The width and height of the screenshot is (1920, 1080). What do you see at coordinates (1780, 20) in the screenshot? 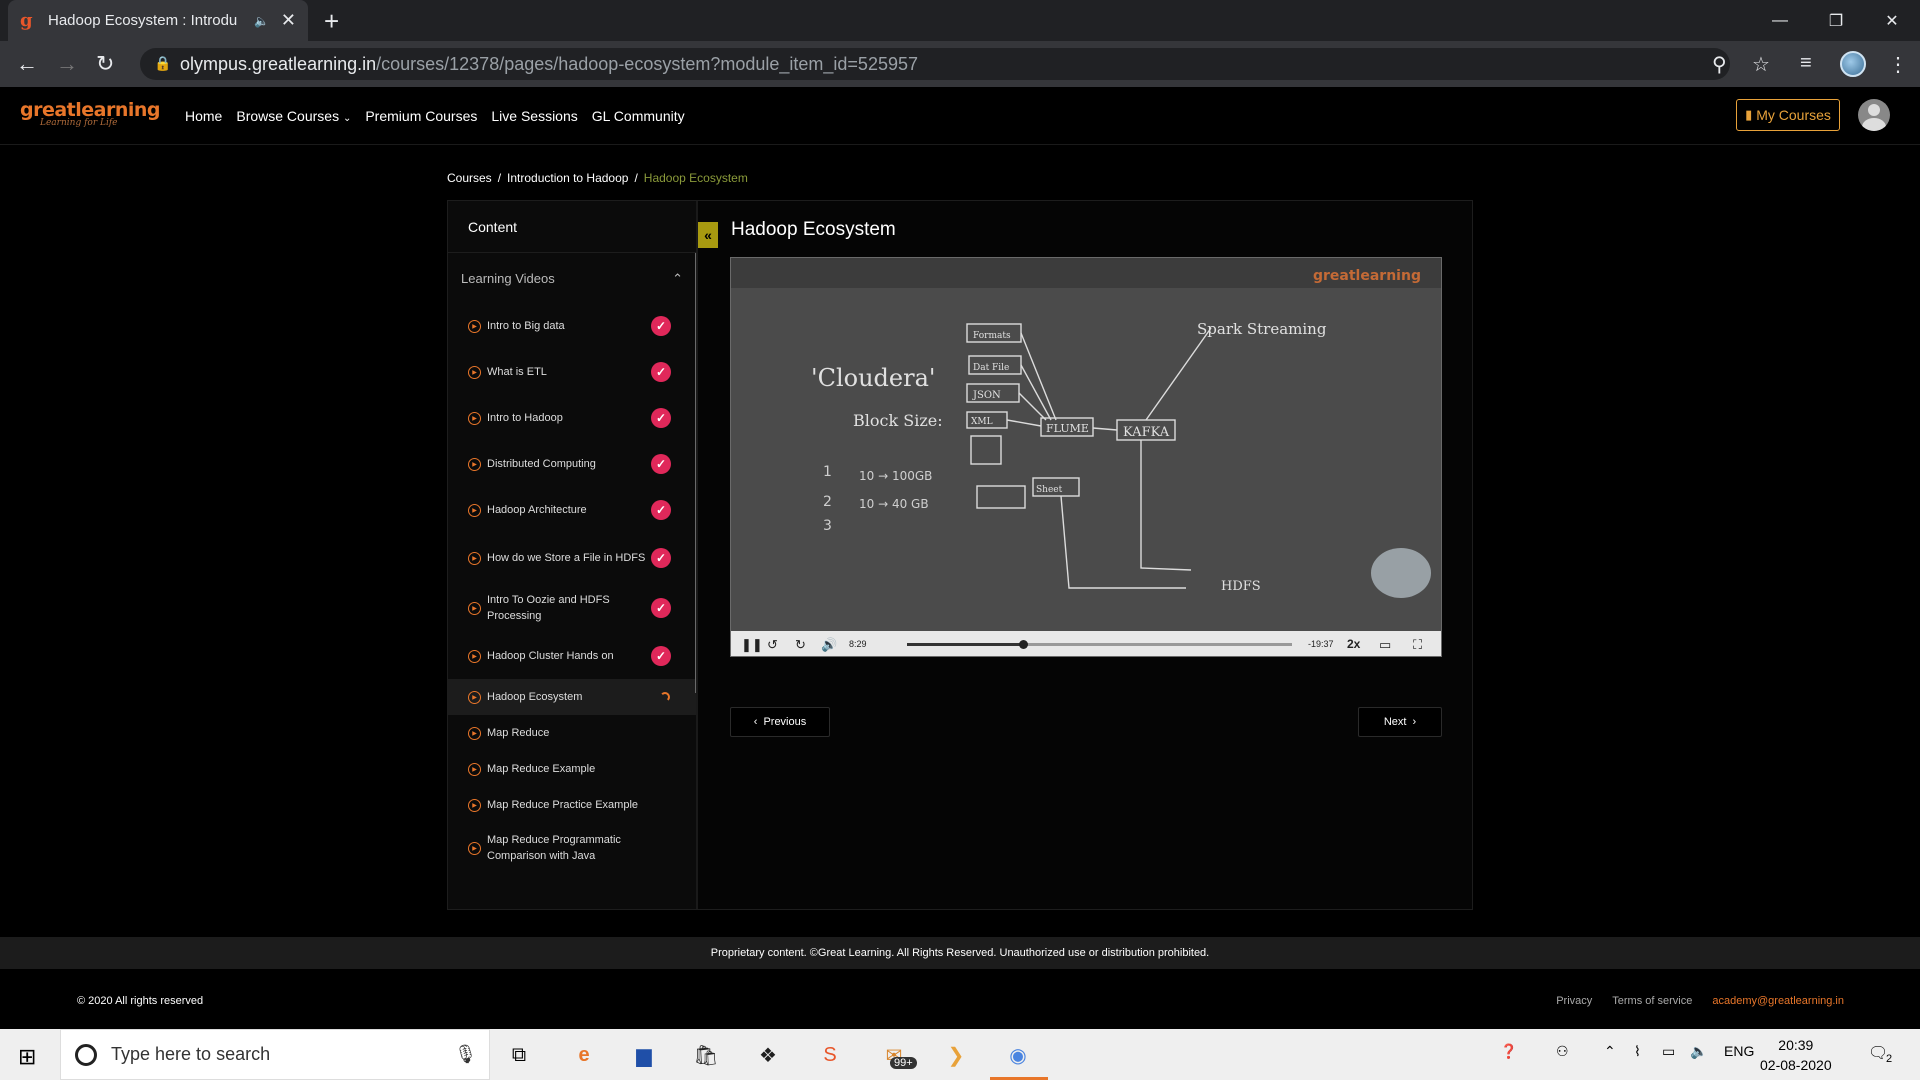
I see `minimize-button: —` at bounding box center [1780, 20].